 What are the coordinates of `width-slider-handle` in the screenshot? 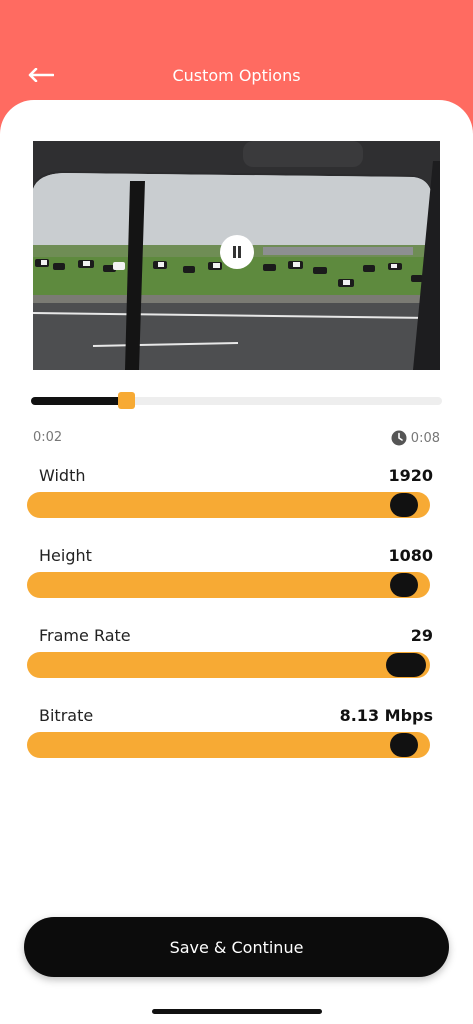 It's located at (403, 505).